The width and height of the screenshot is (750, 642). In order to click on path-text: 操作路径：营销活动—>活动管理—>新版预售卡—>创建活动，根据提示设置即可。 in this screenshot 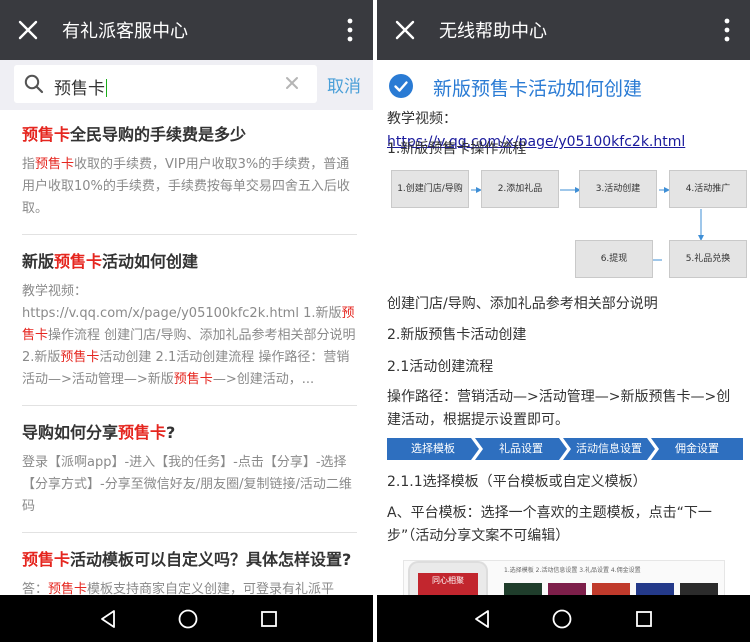, I will do `click(559, 408)`.